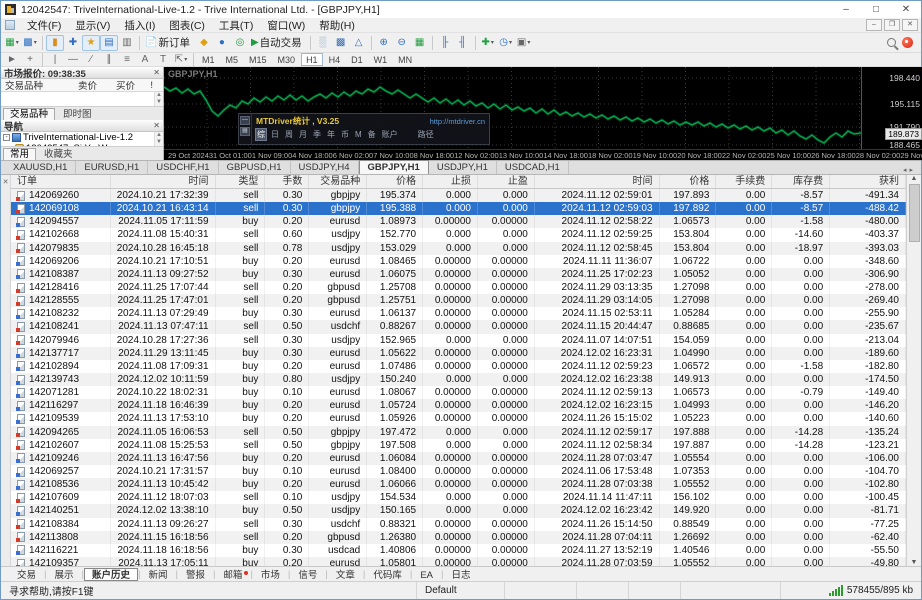 Image resolution: width=922 pixels, height=600 pixels. What do you see at coordinates (44, 25) in the screenshot?
I see `menu-item: 文件(F)` at bounding box center [44, 25].